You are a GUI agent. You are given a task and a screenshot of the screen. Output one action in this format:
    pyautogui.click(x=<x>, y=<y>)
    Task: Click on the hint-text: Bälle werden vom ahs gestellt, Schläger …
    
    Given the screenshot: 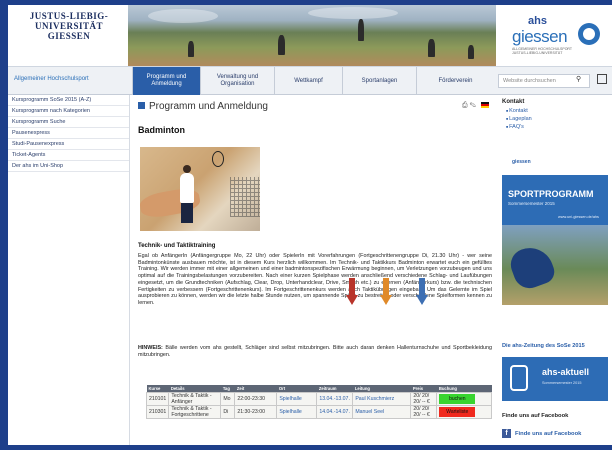 What is the action you would take?
    pyautogui.click(x=315, y=351)
    